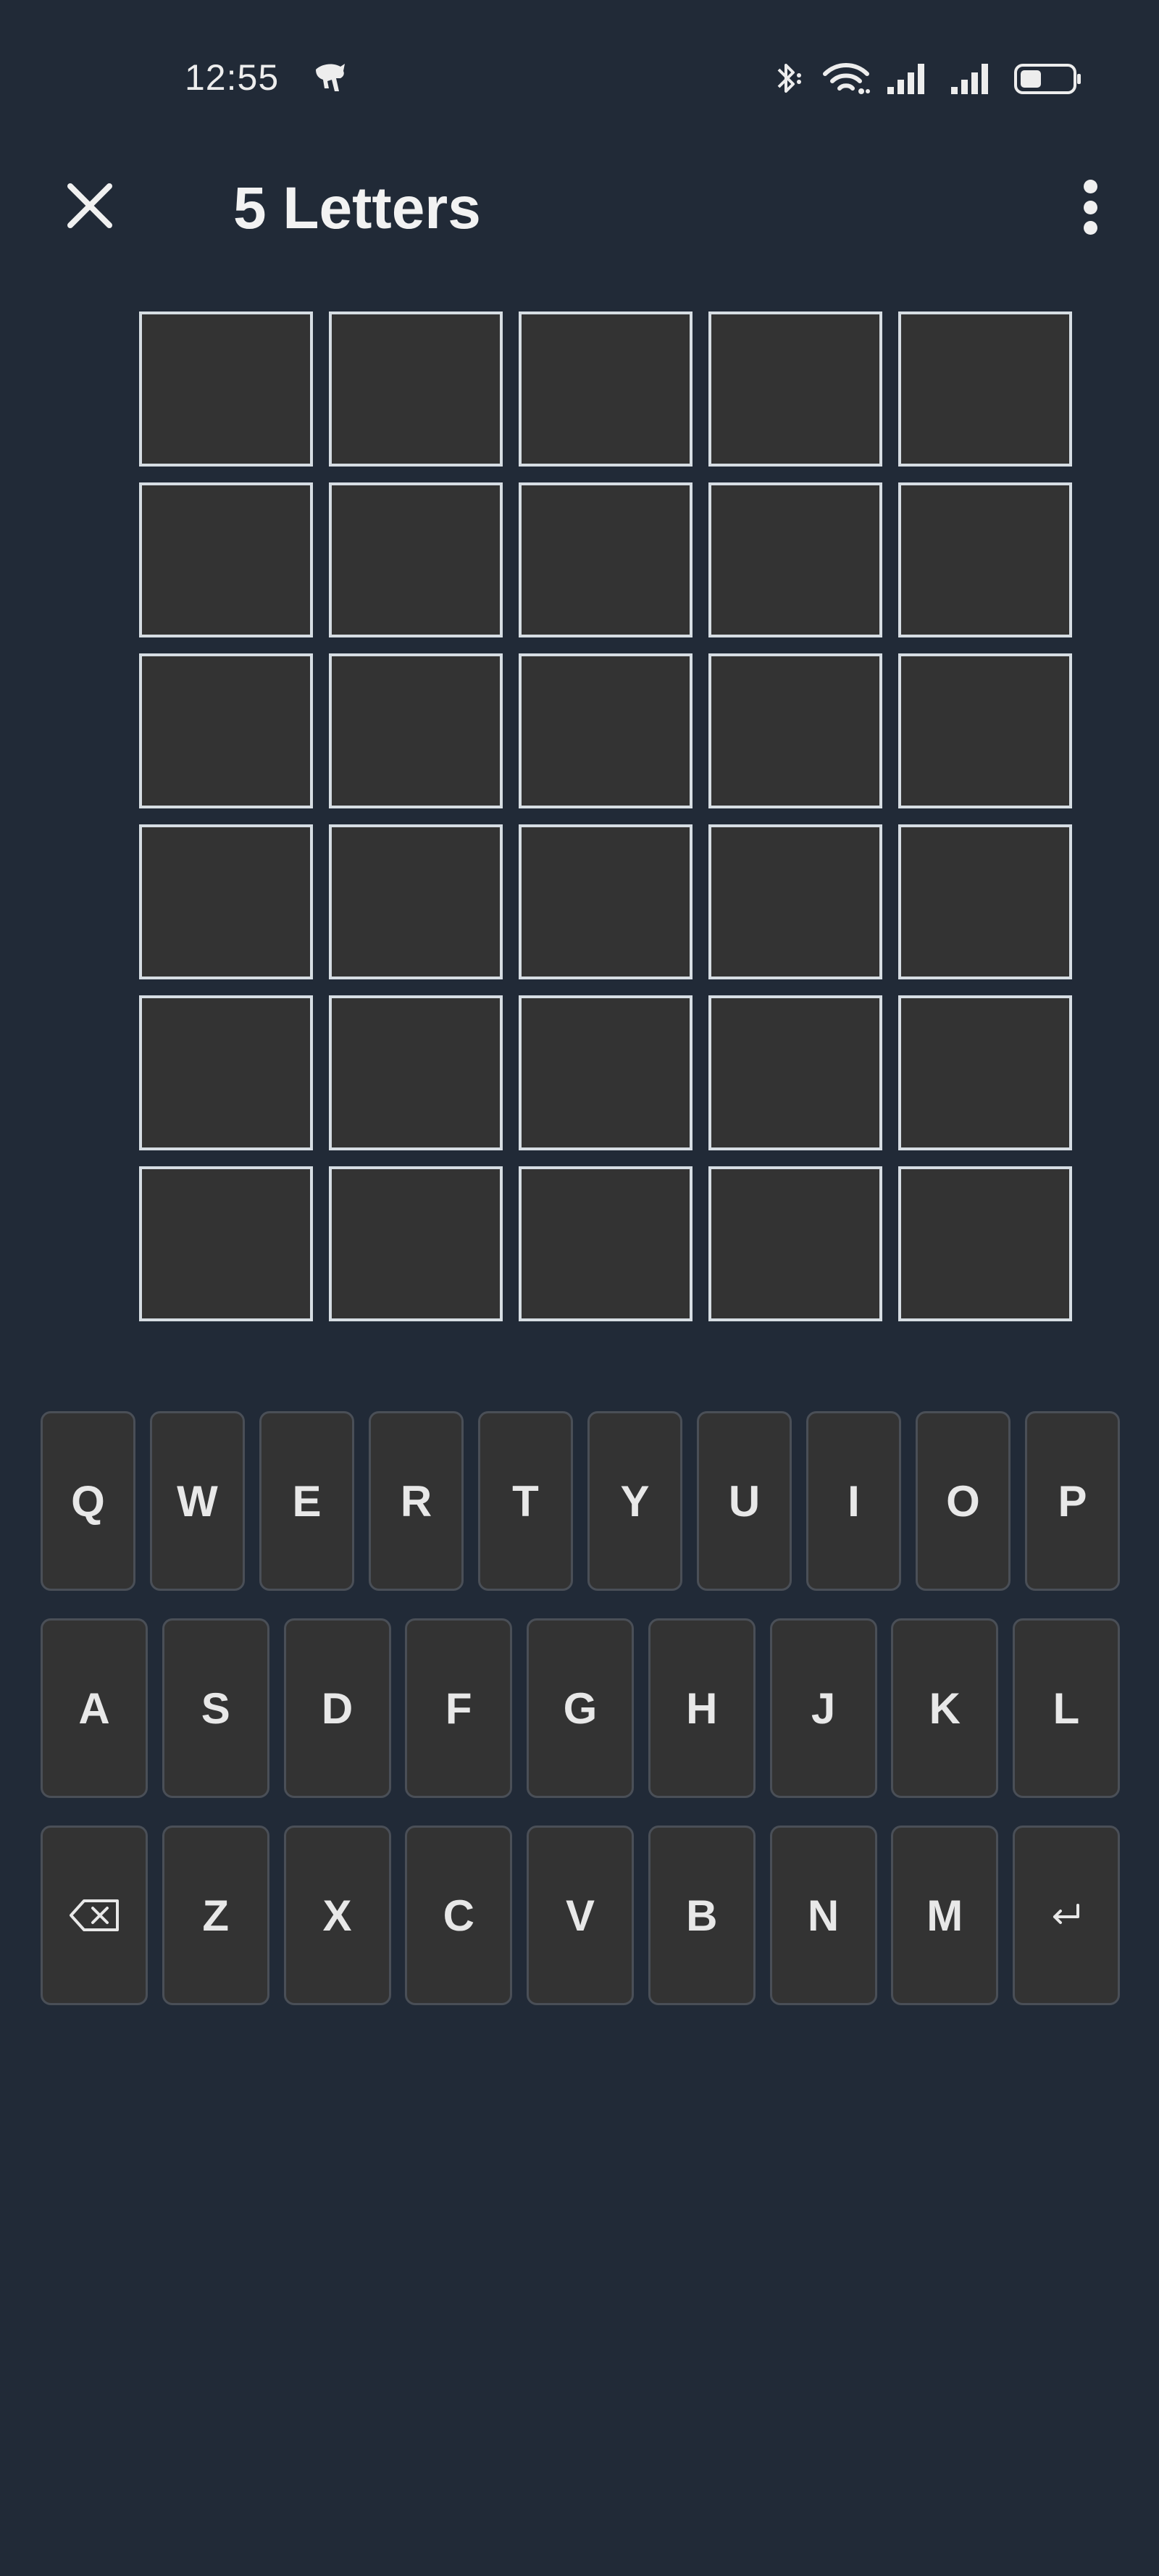 The image size is (1159, 2576). What do you see at coordinates (459, 1708) in the screenshot?
I see `key-f: F` at bounding box center [459, 1708].